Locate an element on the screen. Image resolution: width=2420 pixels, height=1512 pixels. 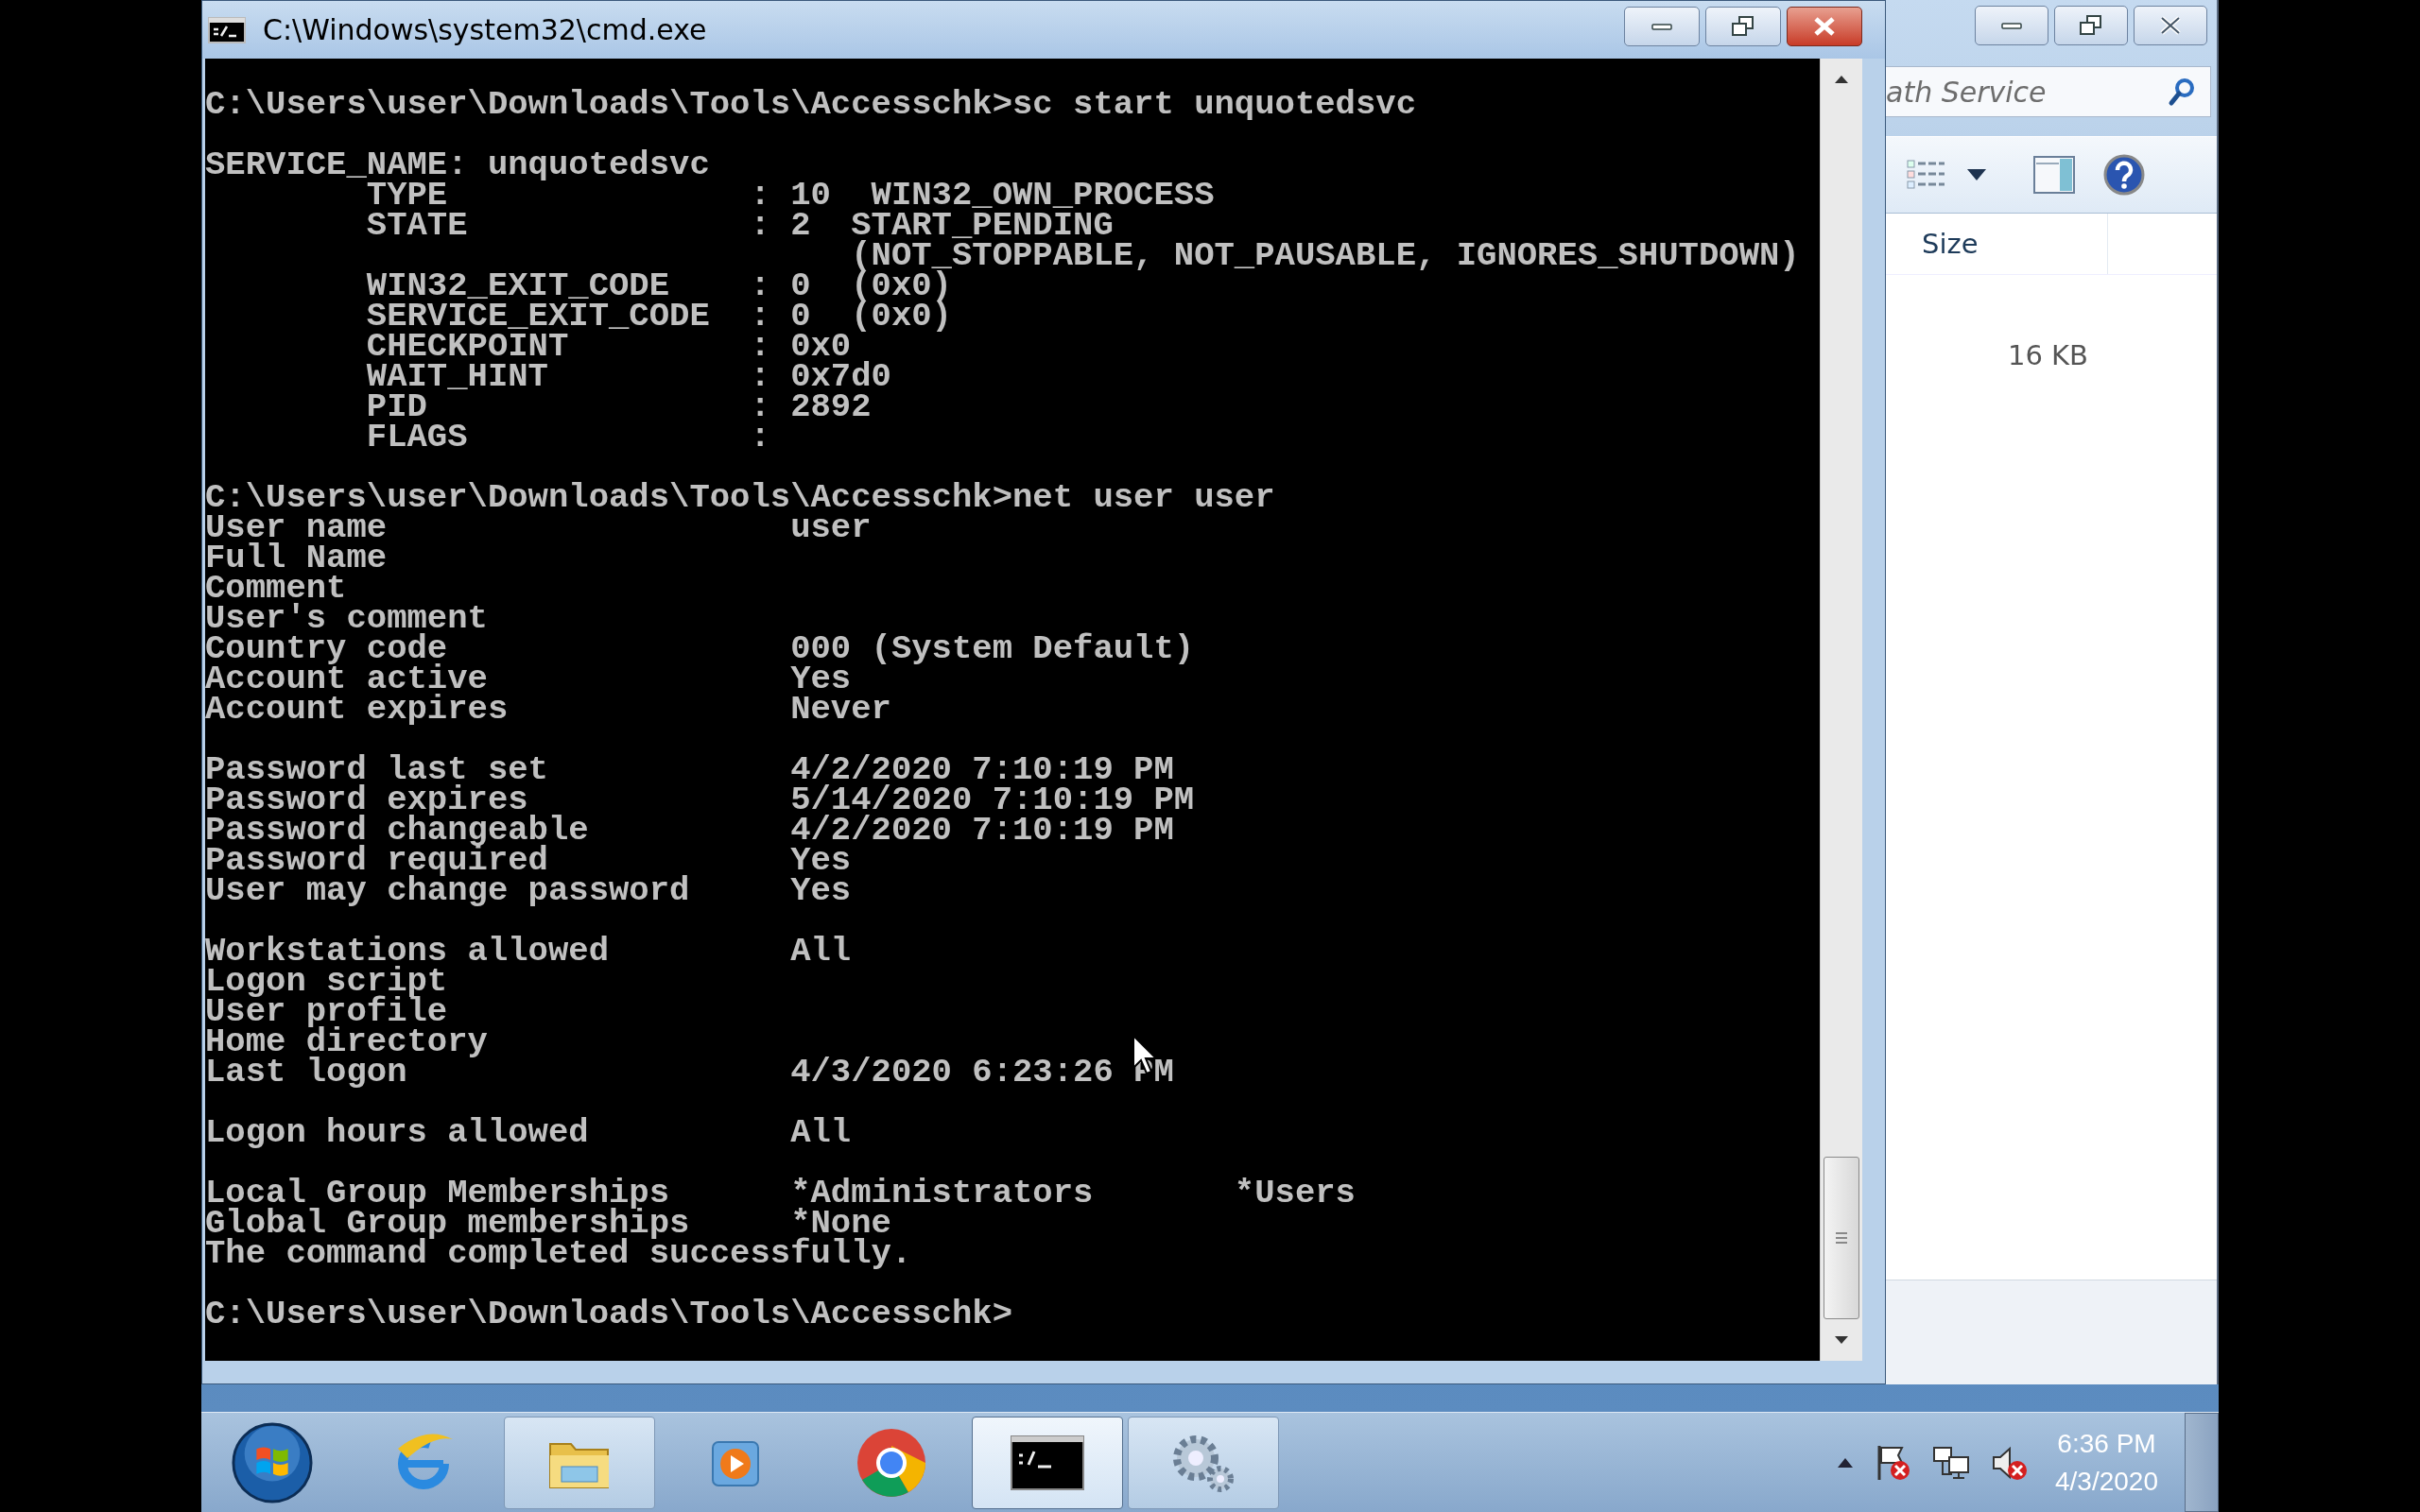
console-line: Logon script is located at coordinates (326, 982).